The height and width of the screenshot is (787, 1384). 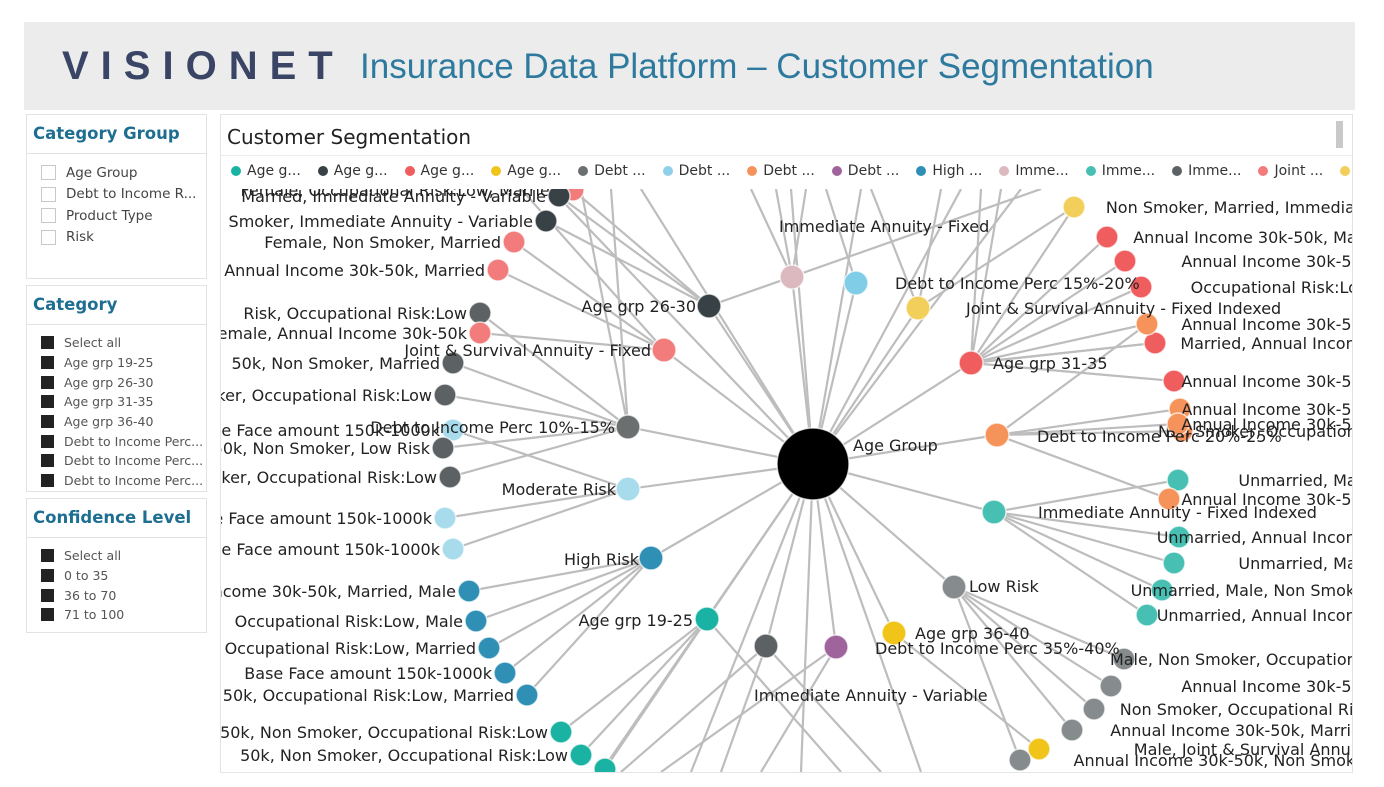 I want to click on slicer-item: Age grp 31-35, so click(x=123, y=402).